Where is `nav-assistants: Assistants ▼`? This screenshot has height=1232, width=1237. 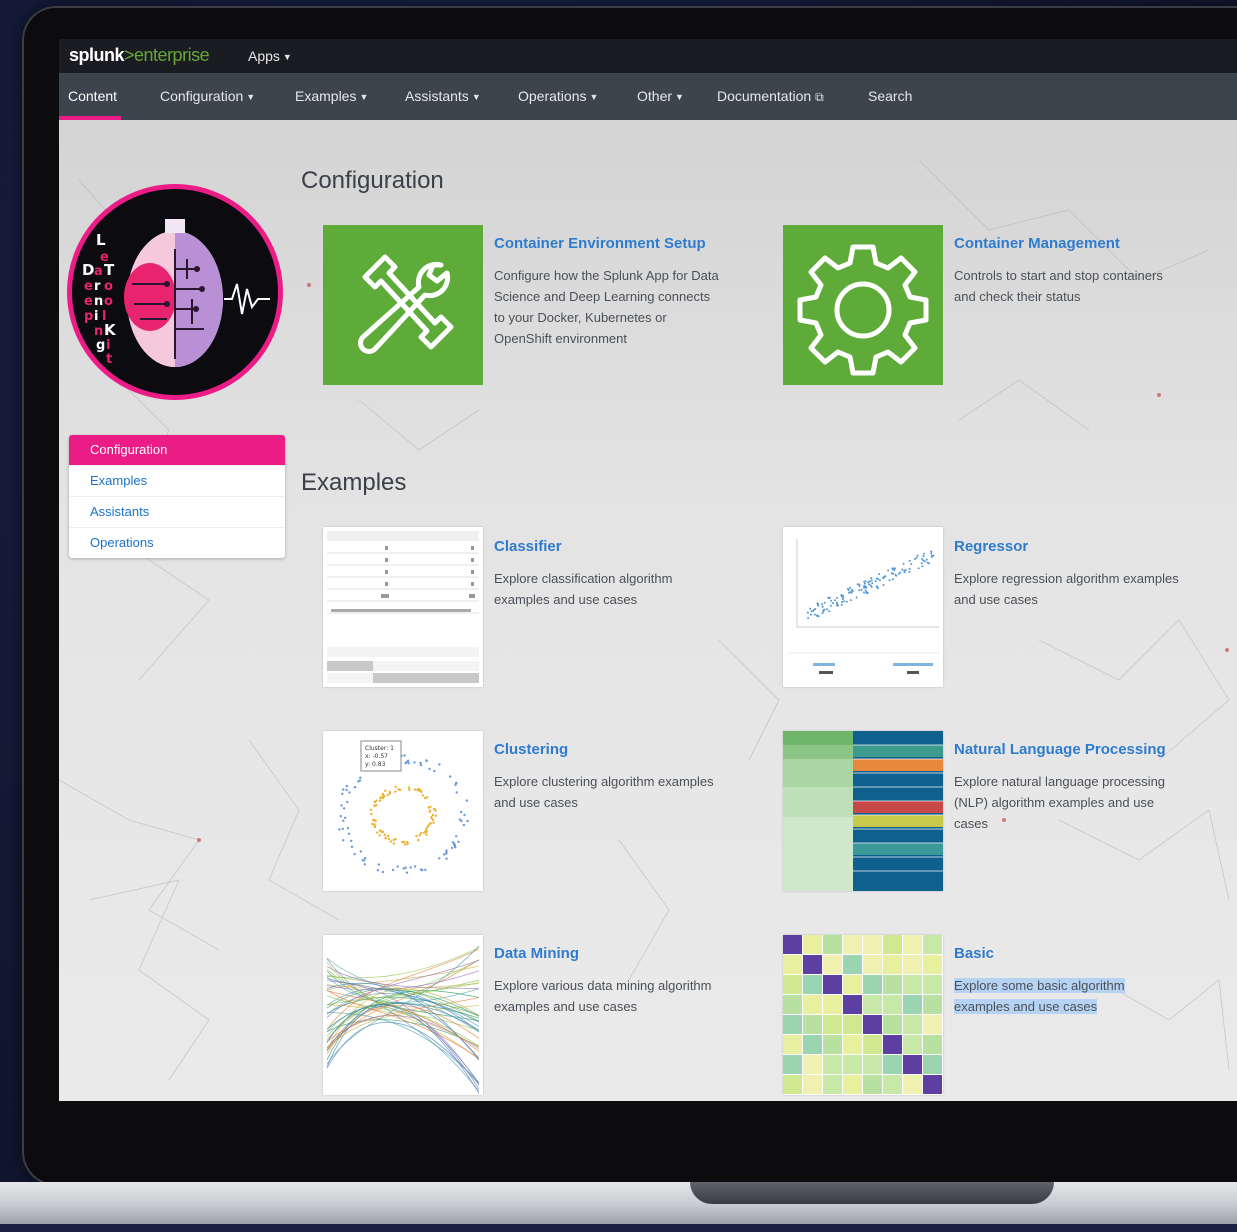
nav-assistants: Assistants ▼ is located at coordinates (443, 96).